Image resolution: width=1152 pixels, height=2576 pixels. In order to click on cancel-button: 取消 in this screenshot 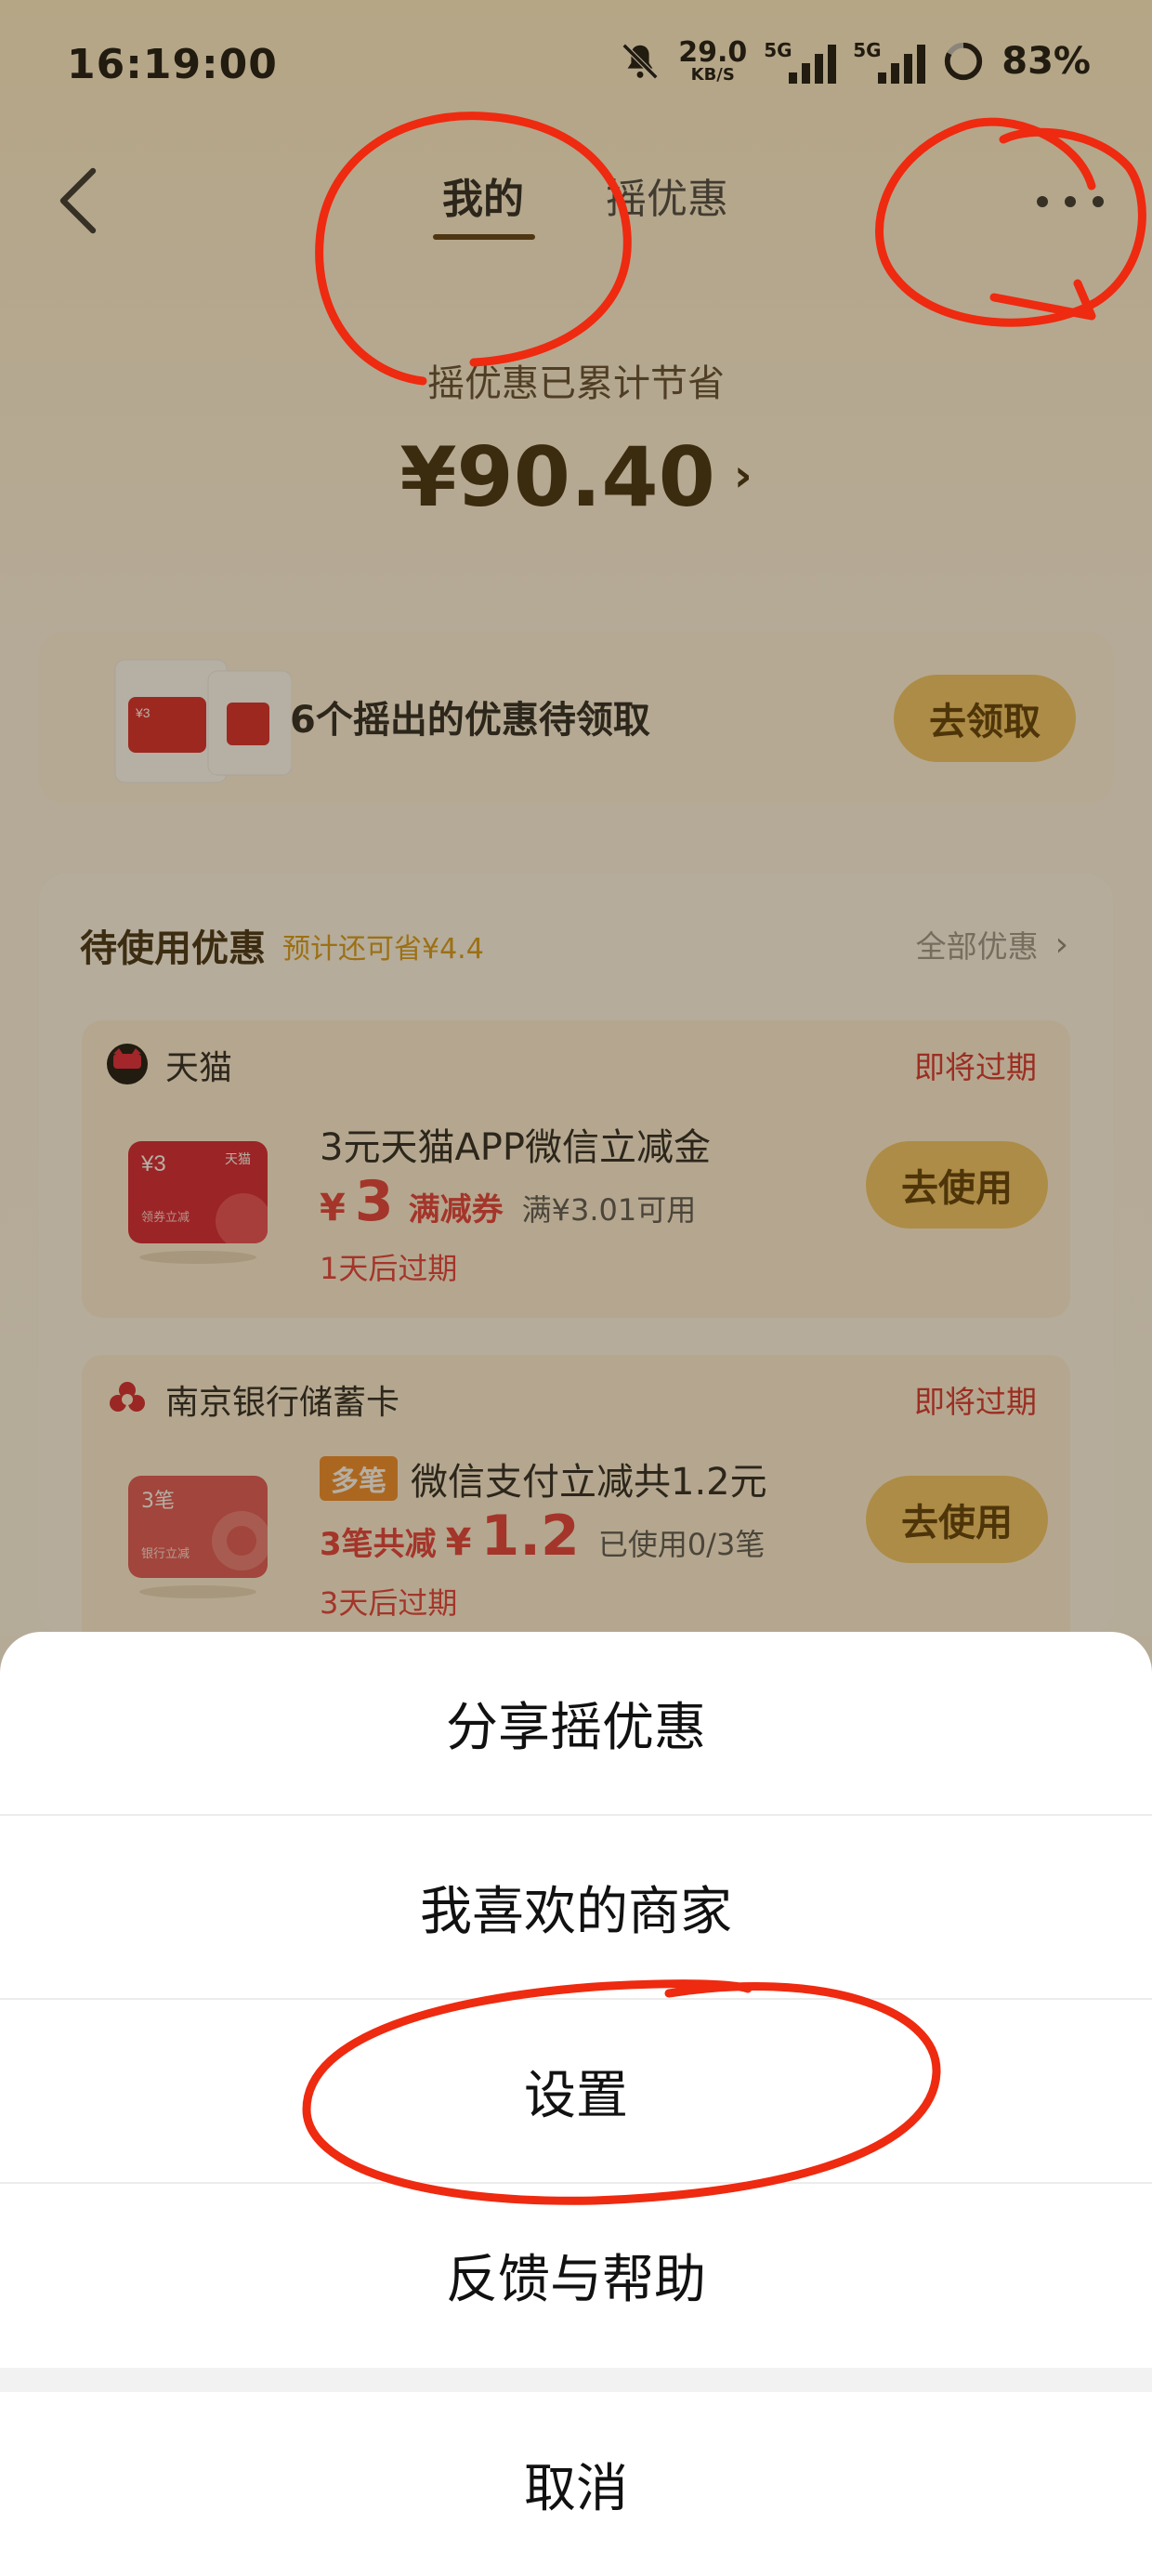, I will do `click(576, 2484)`.